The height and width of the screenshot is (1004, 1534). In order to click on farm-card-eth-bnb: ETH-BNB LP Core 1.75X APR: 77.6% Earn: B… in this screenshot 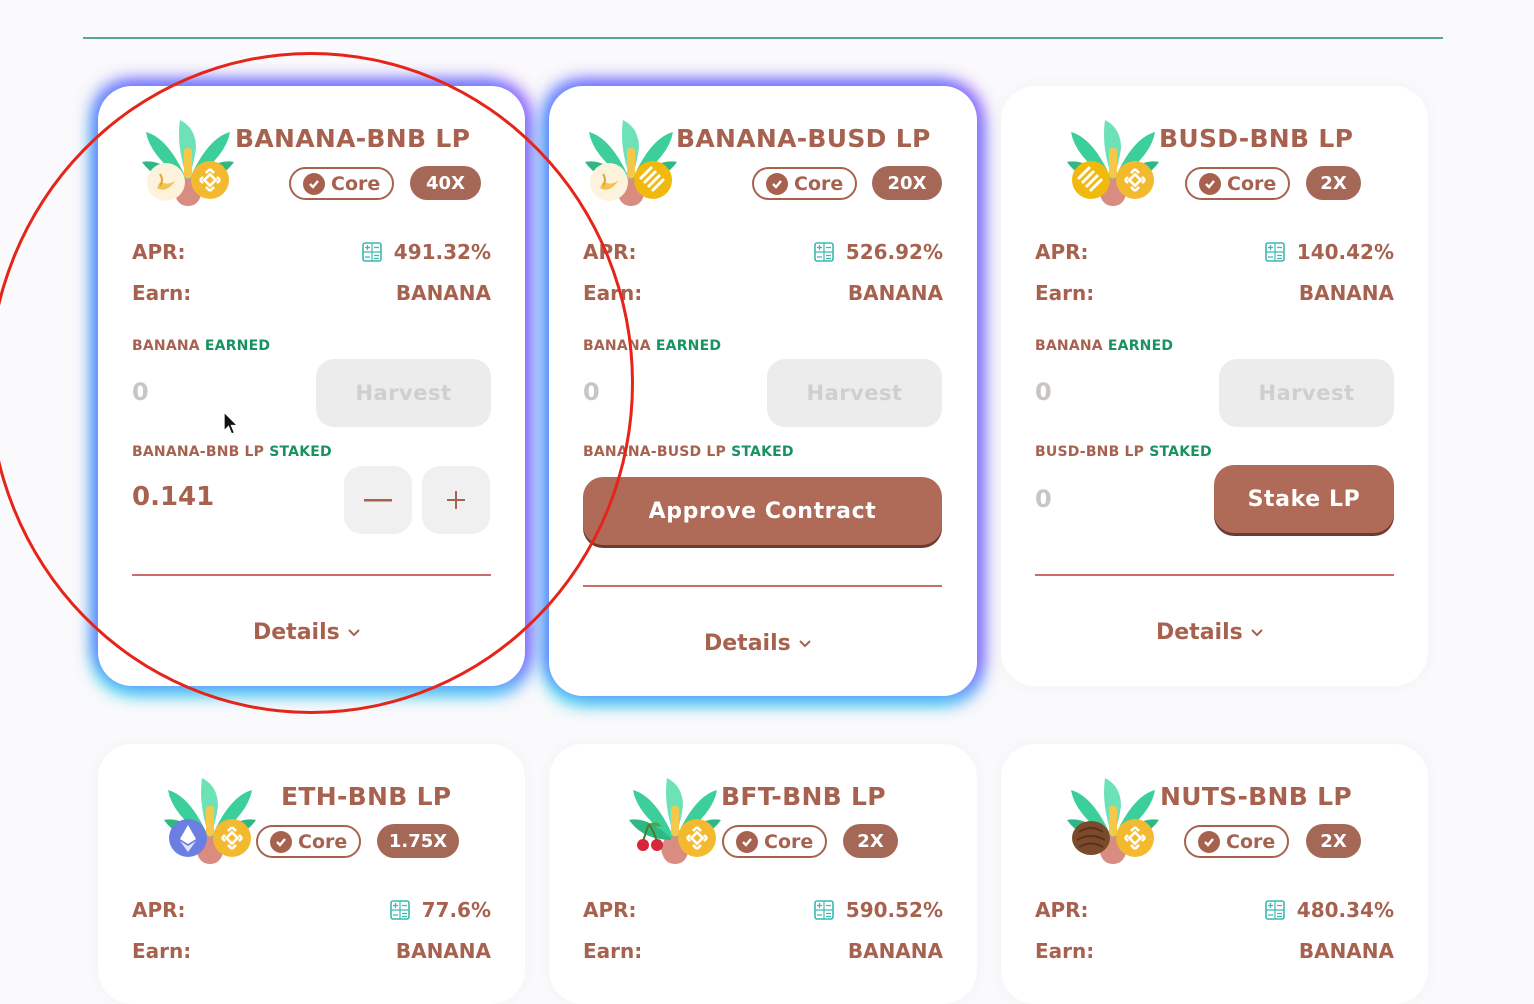, I will do `click(311, 874)`.